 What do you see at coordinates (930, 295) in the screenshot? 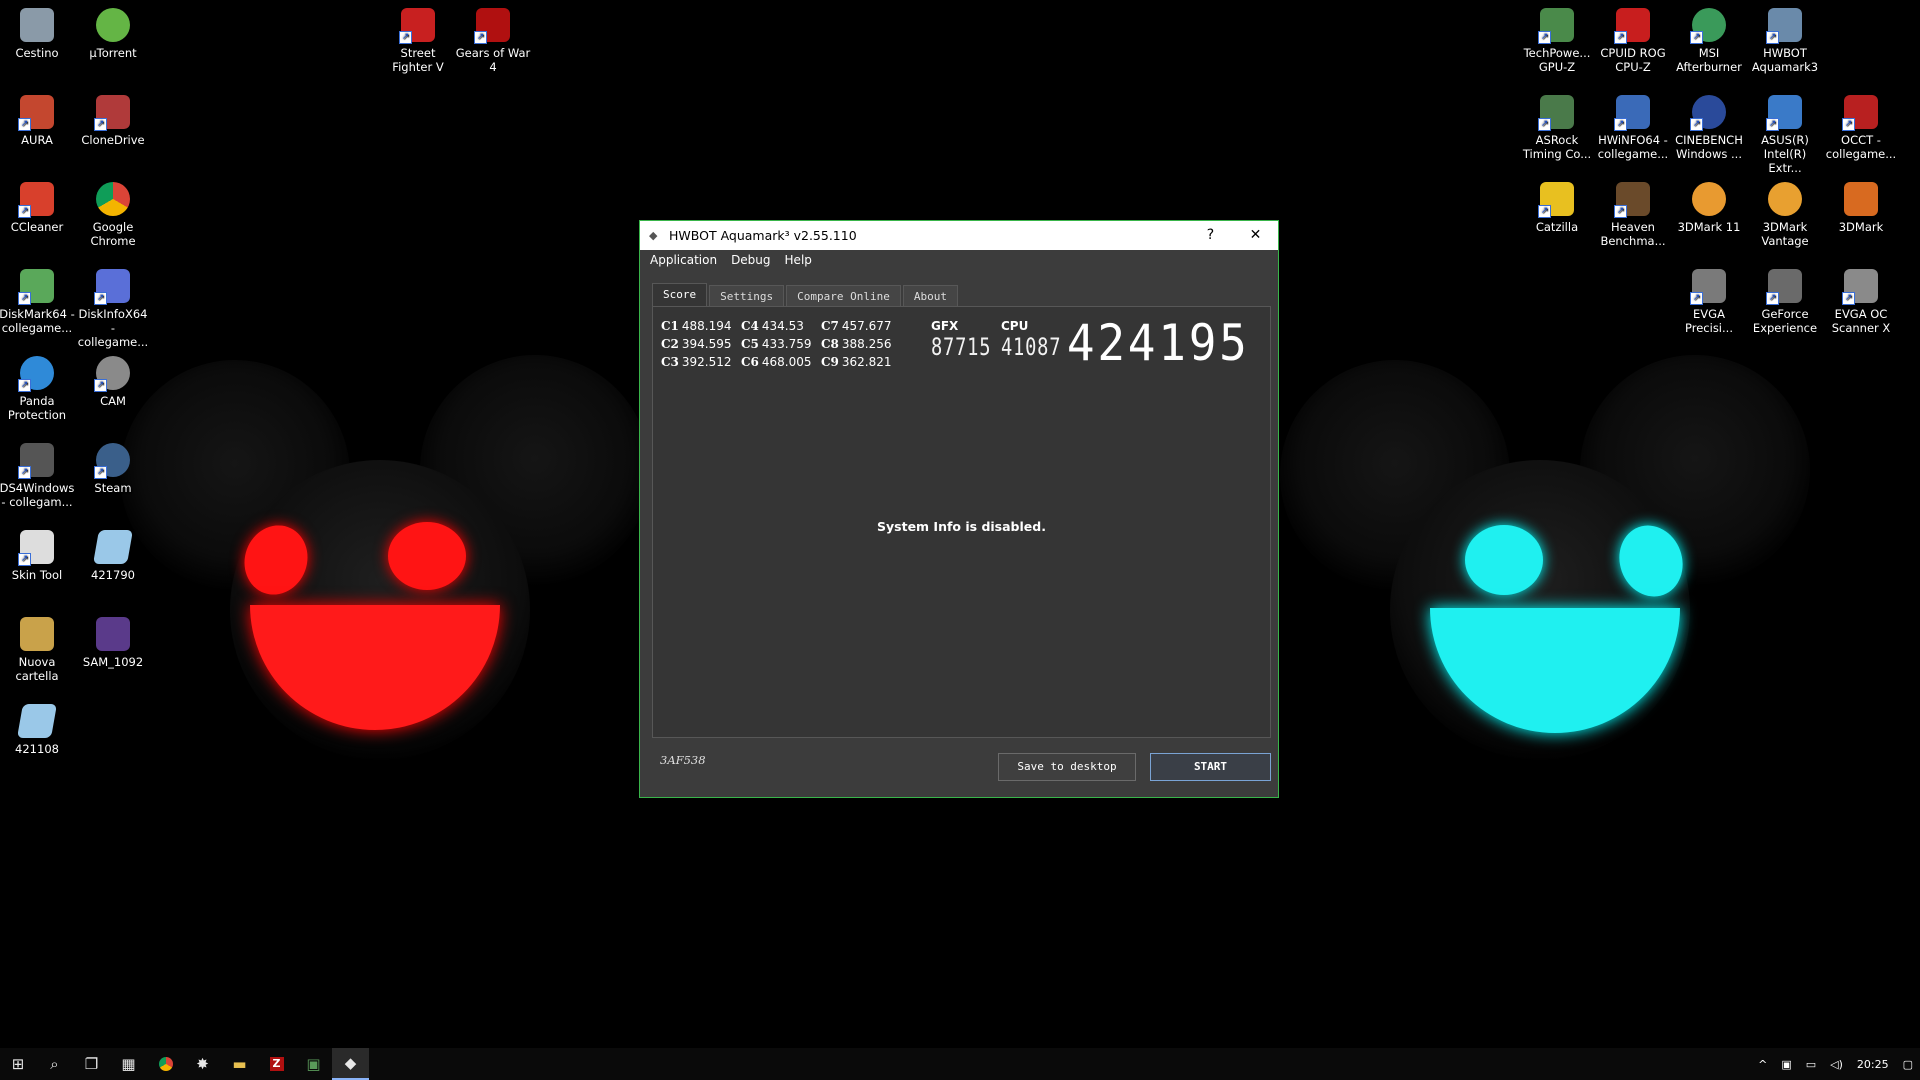
I see `tab-about: About` at bounding box center [930, 295].